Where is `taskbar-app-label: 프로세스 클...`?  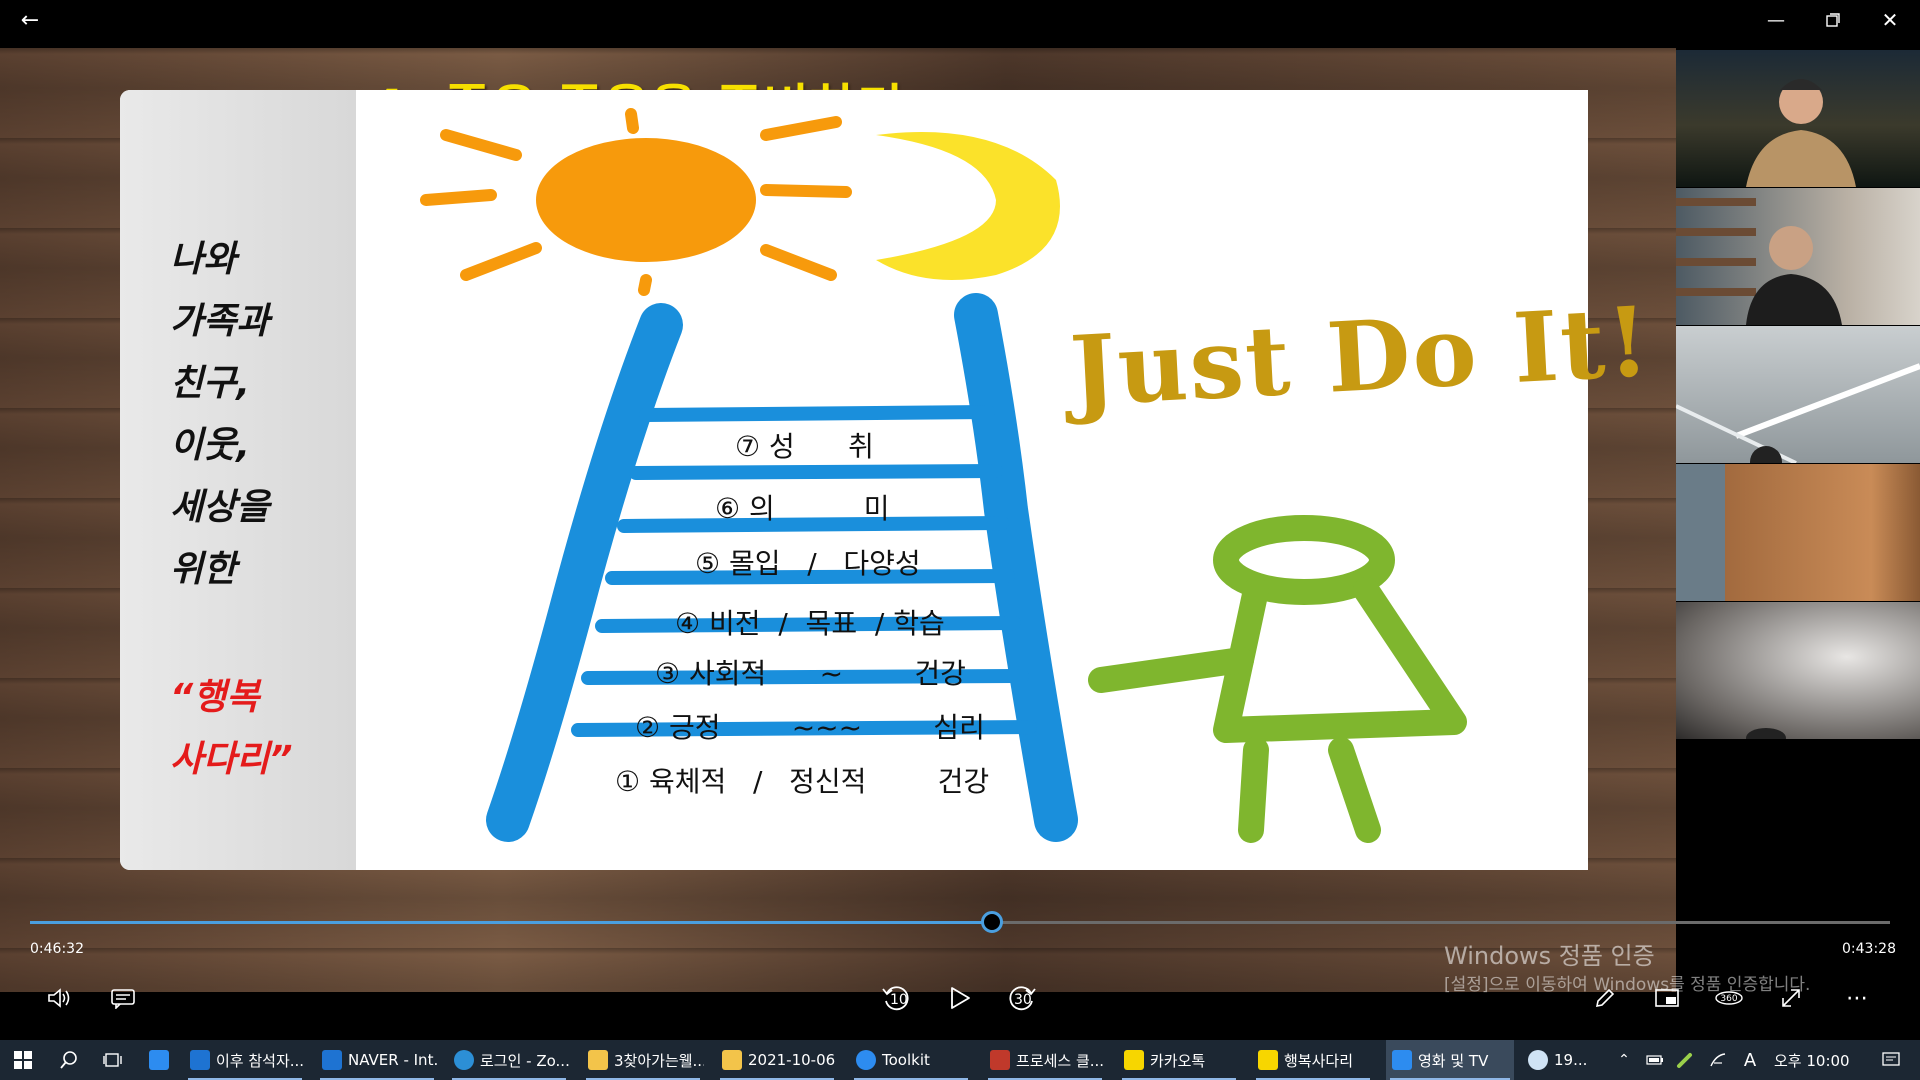
taskbar-app-label: 프로세스 클... is located at coordinates (1060, 1060).